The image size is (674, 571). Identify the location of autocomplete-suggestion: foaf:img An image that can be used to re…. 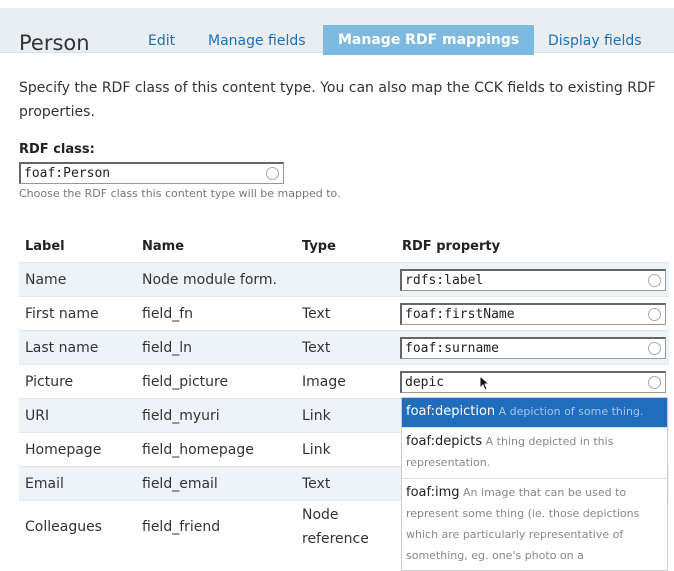
(534, 524).